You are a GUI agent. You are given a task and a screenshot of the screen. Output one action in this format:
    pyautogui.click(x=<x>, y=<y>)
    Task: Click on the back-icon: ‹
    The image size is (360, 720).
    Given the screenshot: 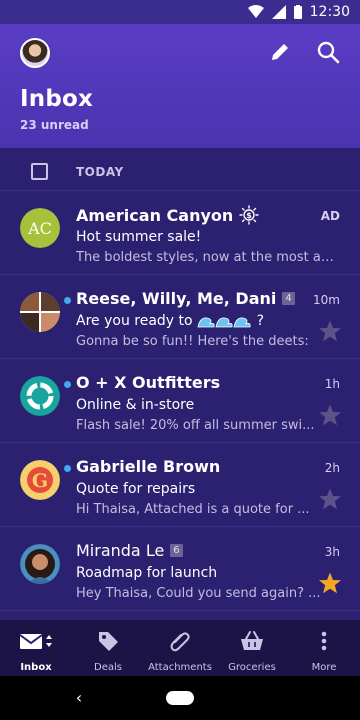 What is the action you would take?
    pyautogui.click(x=79, y=698)
    